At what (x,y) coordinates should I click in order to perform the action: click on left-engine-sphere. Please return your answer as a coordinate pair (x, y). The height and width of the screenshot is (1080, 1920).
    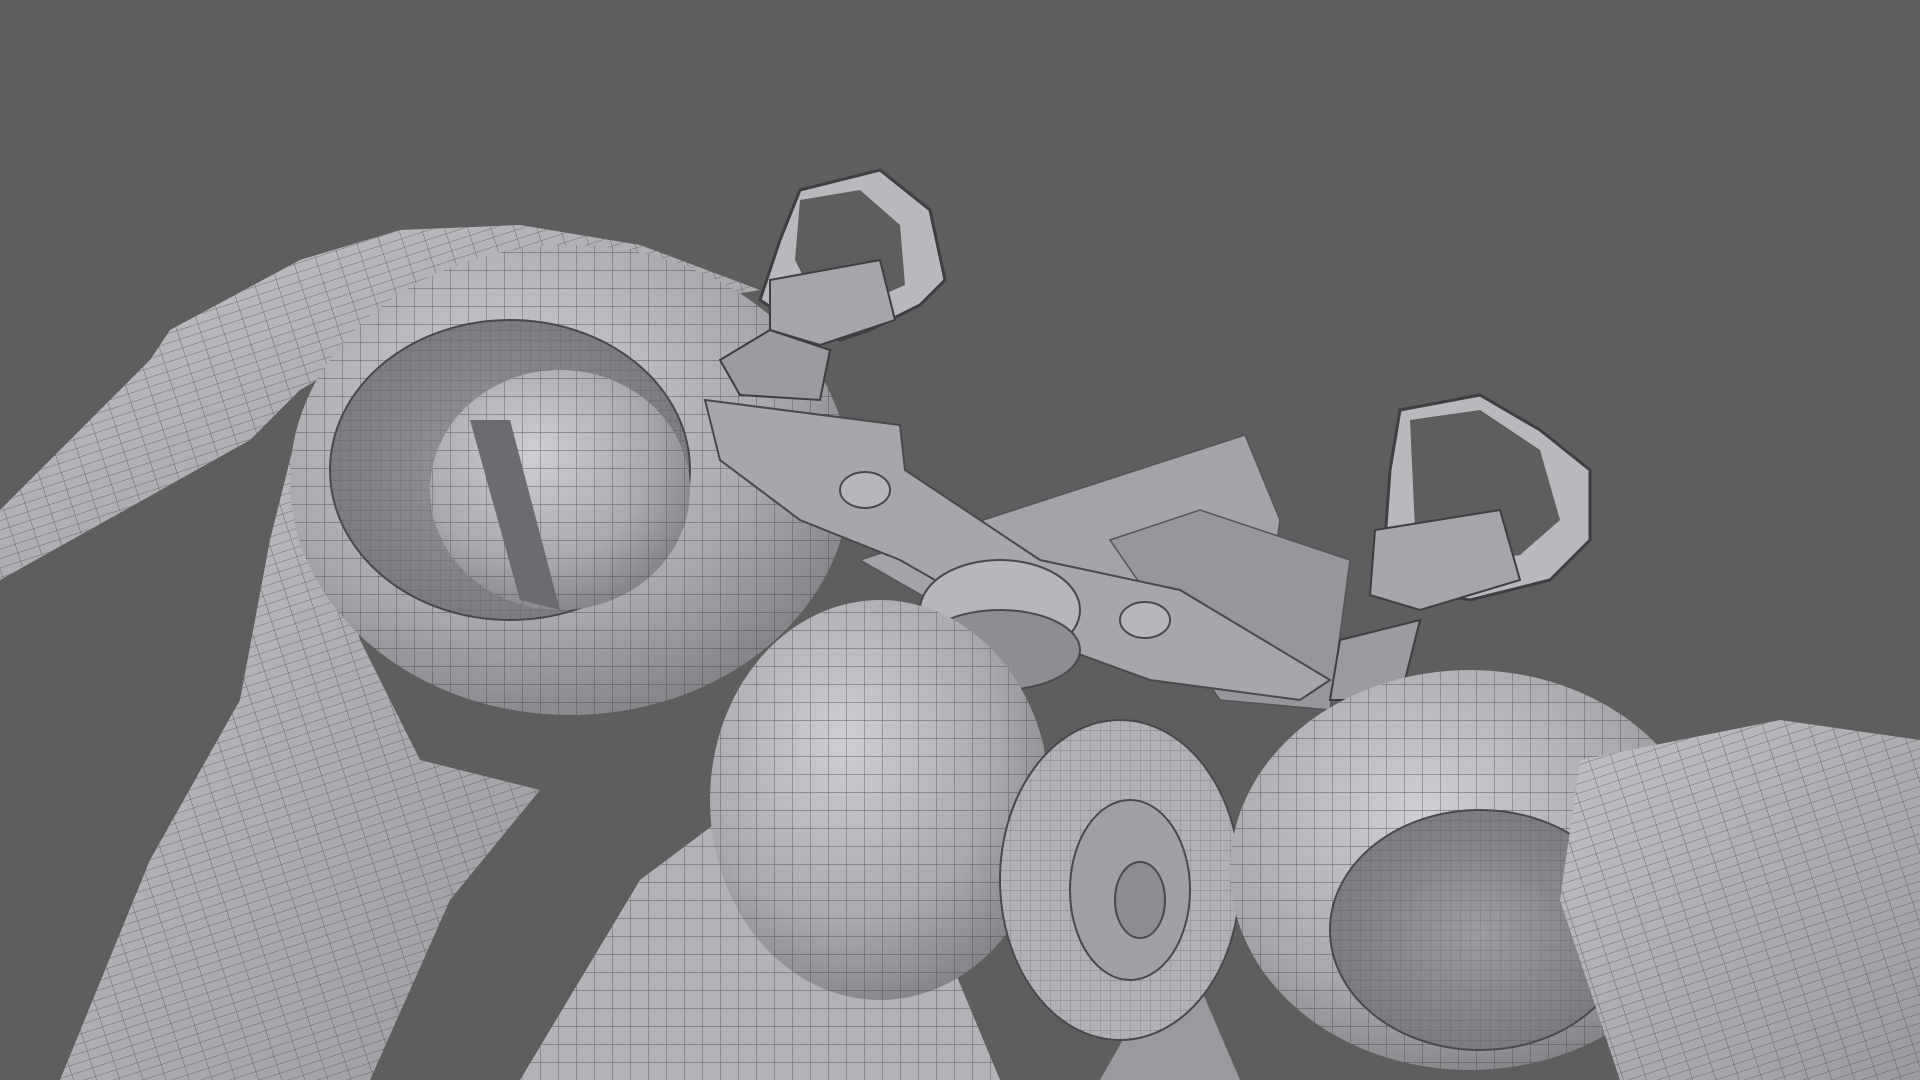
    Looking at the image, I should click on (560, 490).